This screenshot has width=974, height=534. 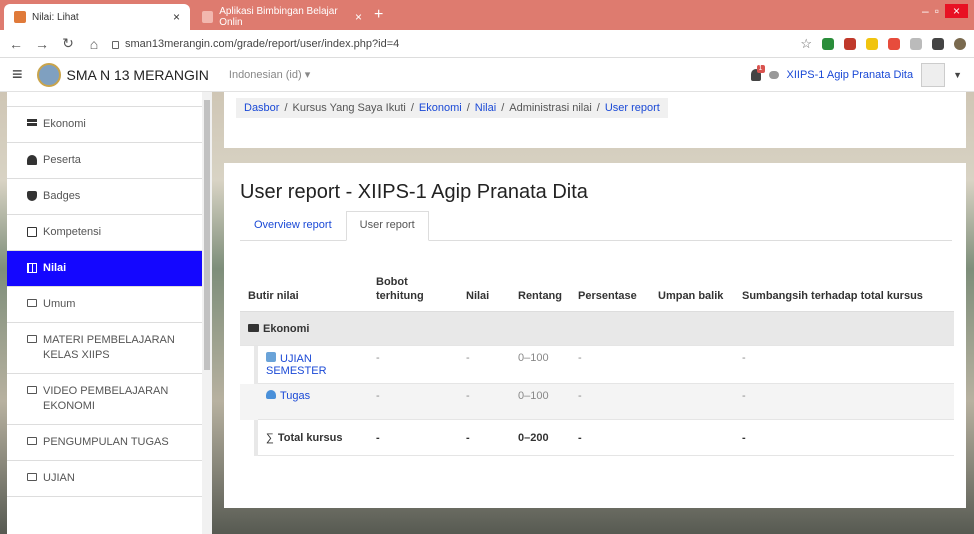 What do you see at coordinates (540, 364) in the screenshot?
I see `rentang-cell: 0–100` at bounding box center [540, 364].